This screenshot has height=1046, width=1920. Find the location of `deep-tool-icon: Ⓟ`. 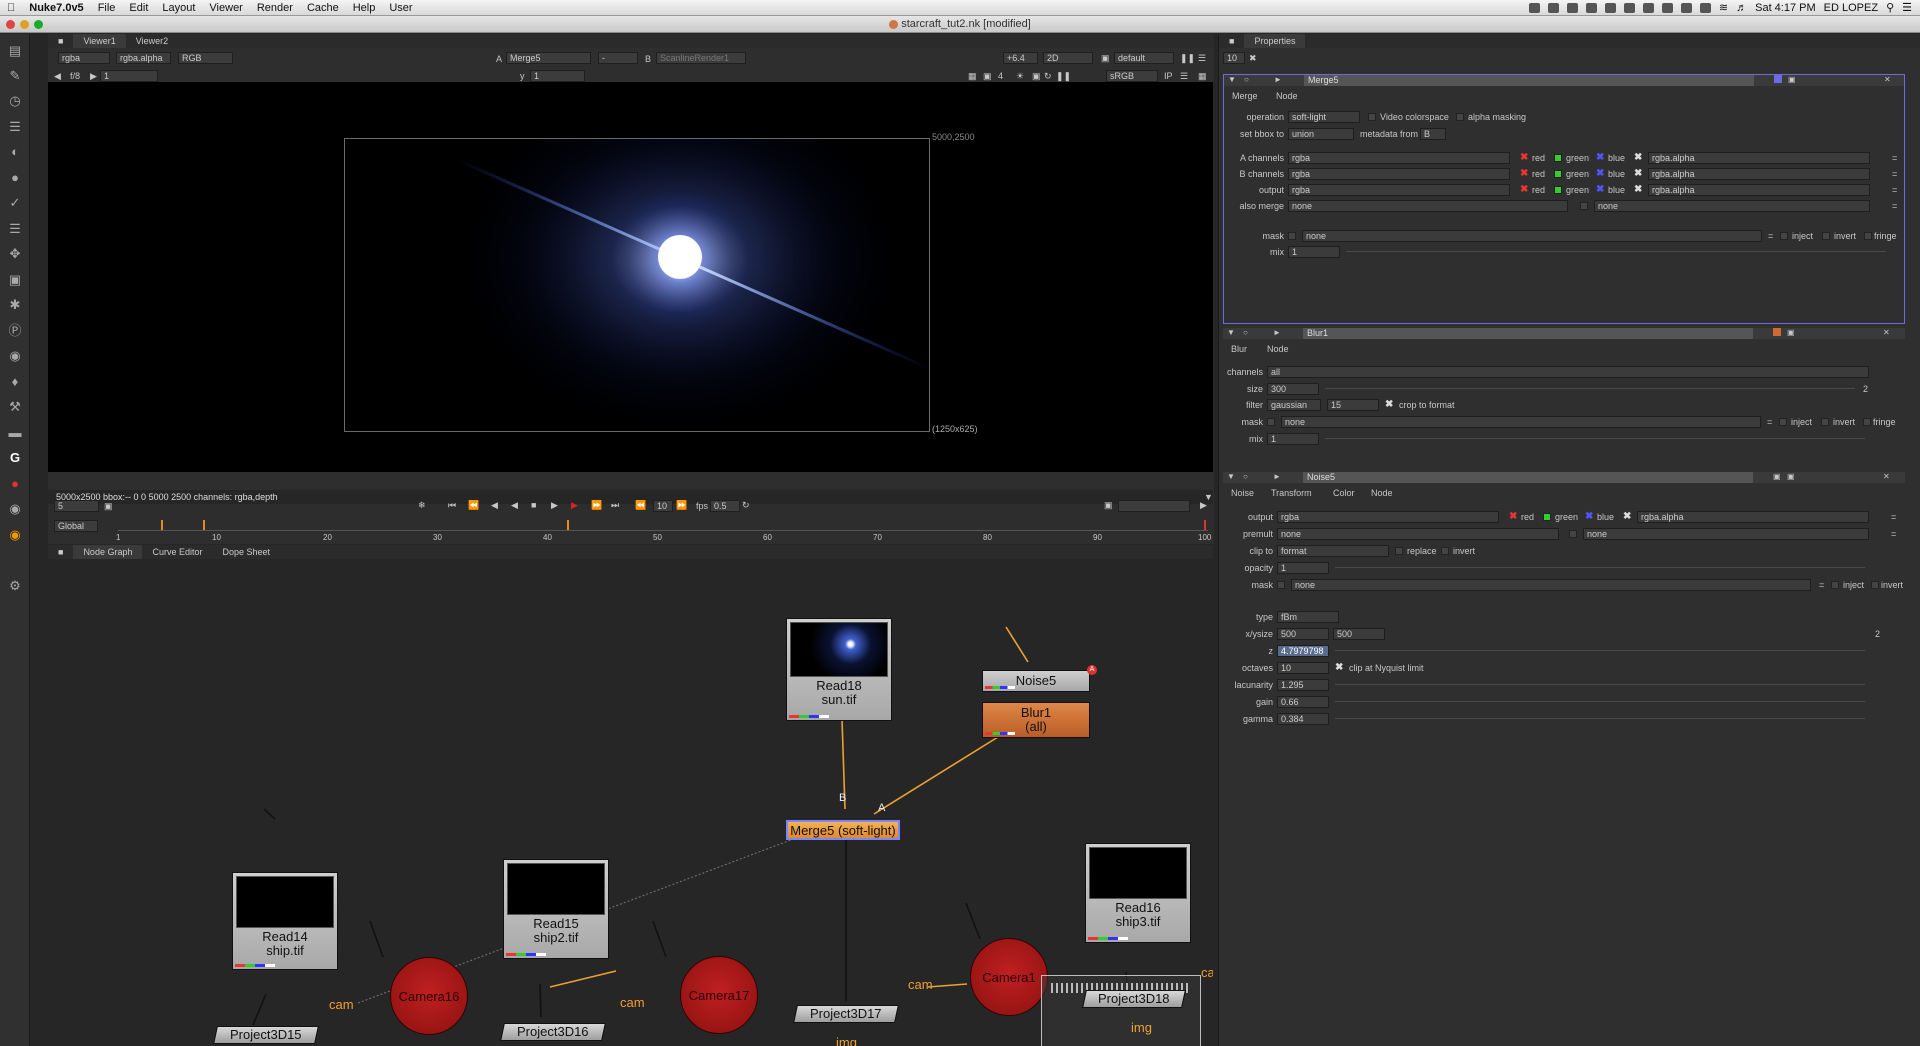

deep-tool-icon: Ⓟ is located at coordinates (15, 331).